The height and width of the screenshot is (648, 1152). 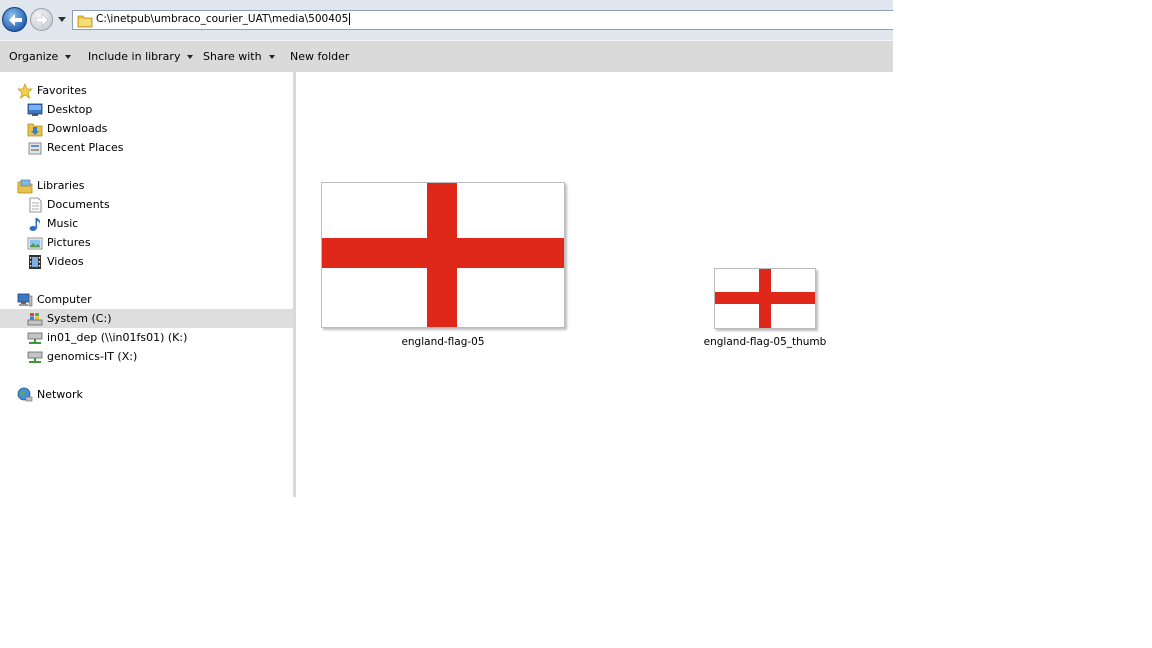 I want to click on nav-item-label: System (C:), so click(x=79, y=318).